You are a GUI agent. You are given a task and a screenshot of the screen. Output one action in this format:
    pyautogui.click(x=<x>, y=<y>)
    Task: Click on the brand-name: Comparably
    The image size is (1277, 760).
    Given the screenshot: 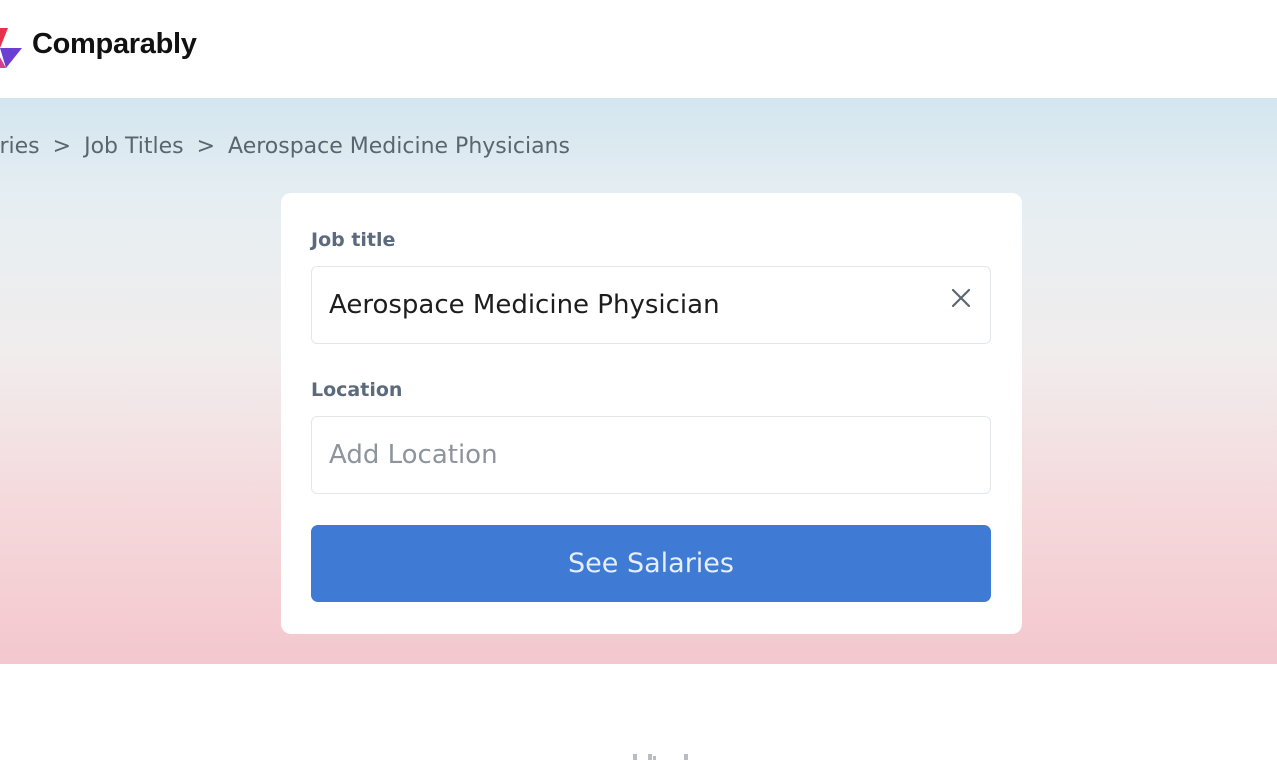 What is the action you would take?
    pyautogui.click(x=114, y=43)
    